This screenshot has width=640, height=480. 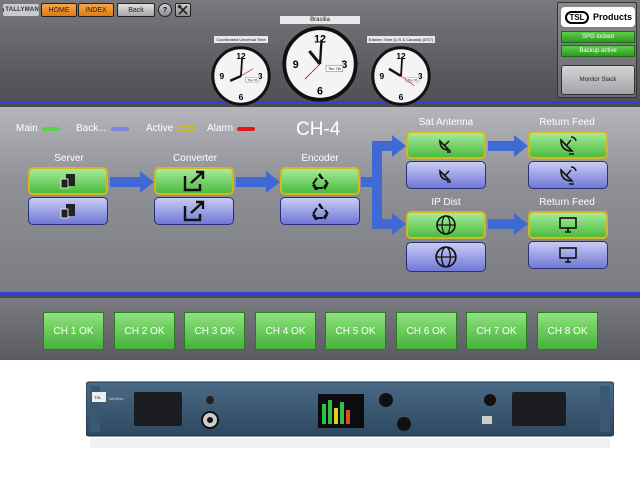 I want to click on arrow-split-vertical, so click(x=377, y=185).